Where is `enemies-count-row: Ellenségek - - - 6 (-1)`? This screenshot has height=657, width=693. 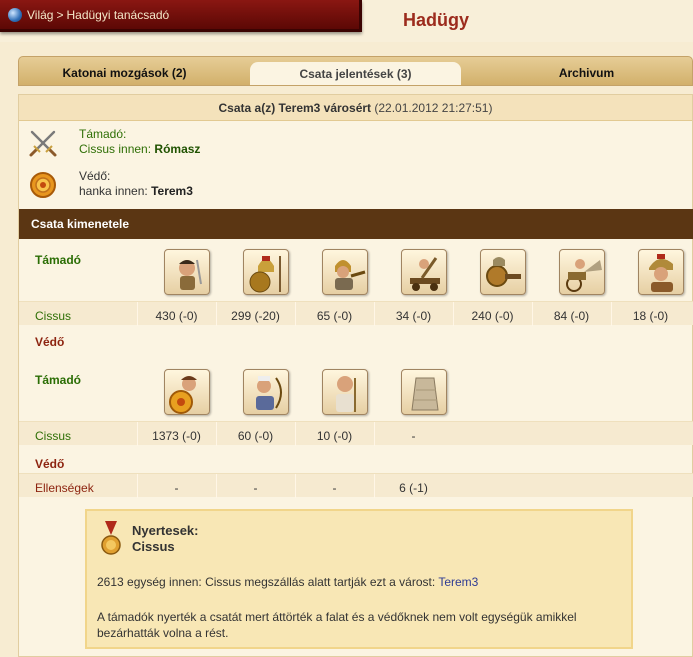 enemies-count-row: Ellenségek - - - 6 (-1) is located at coordinates (356, 485).